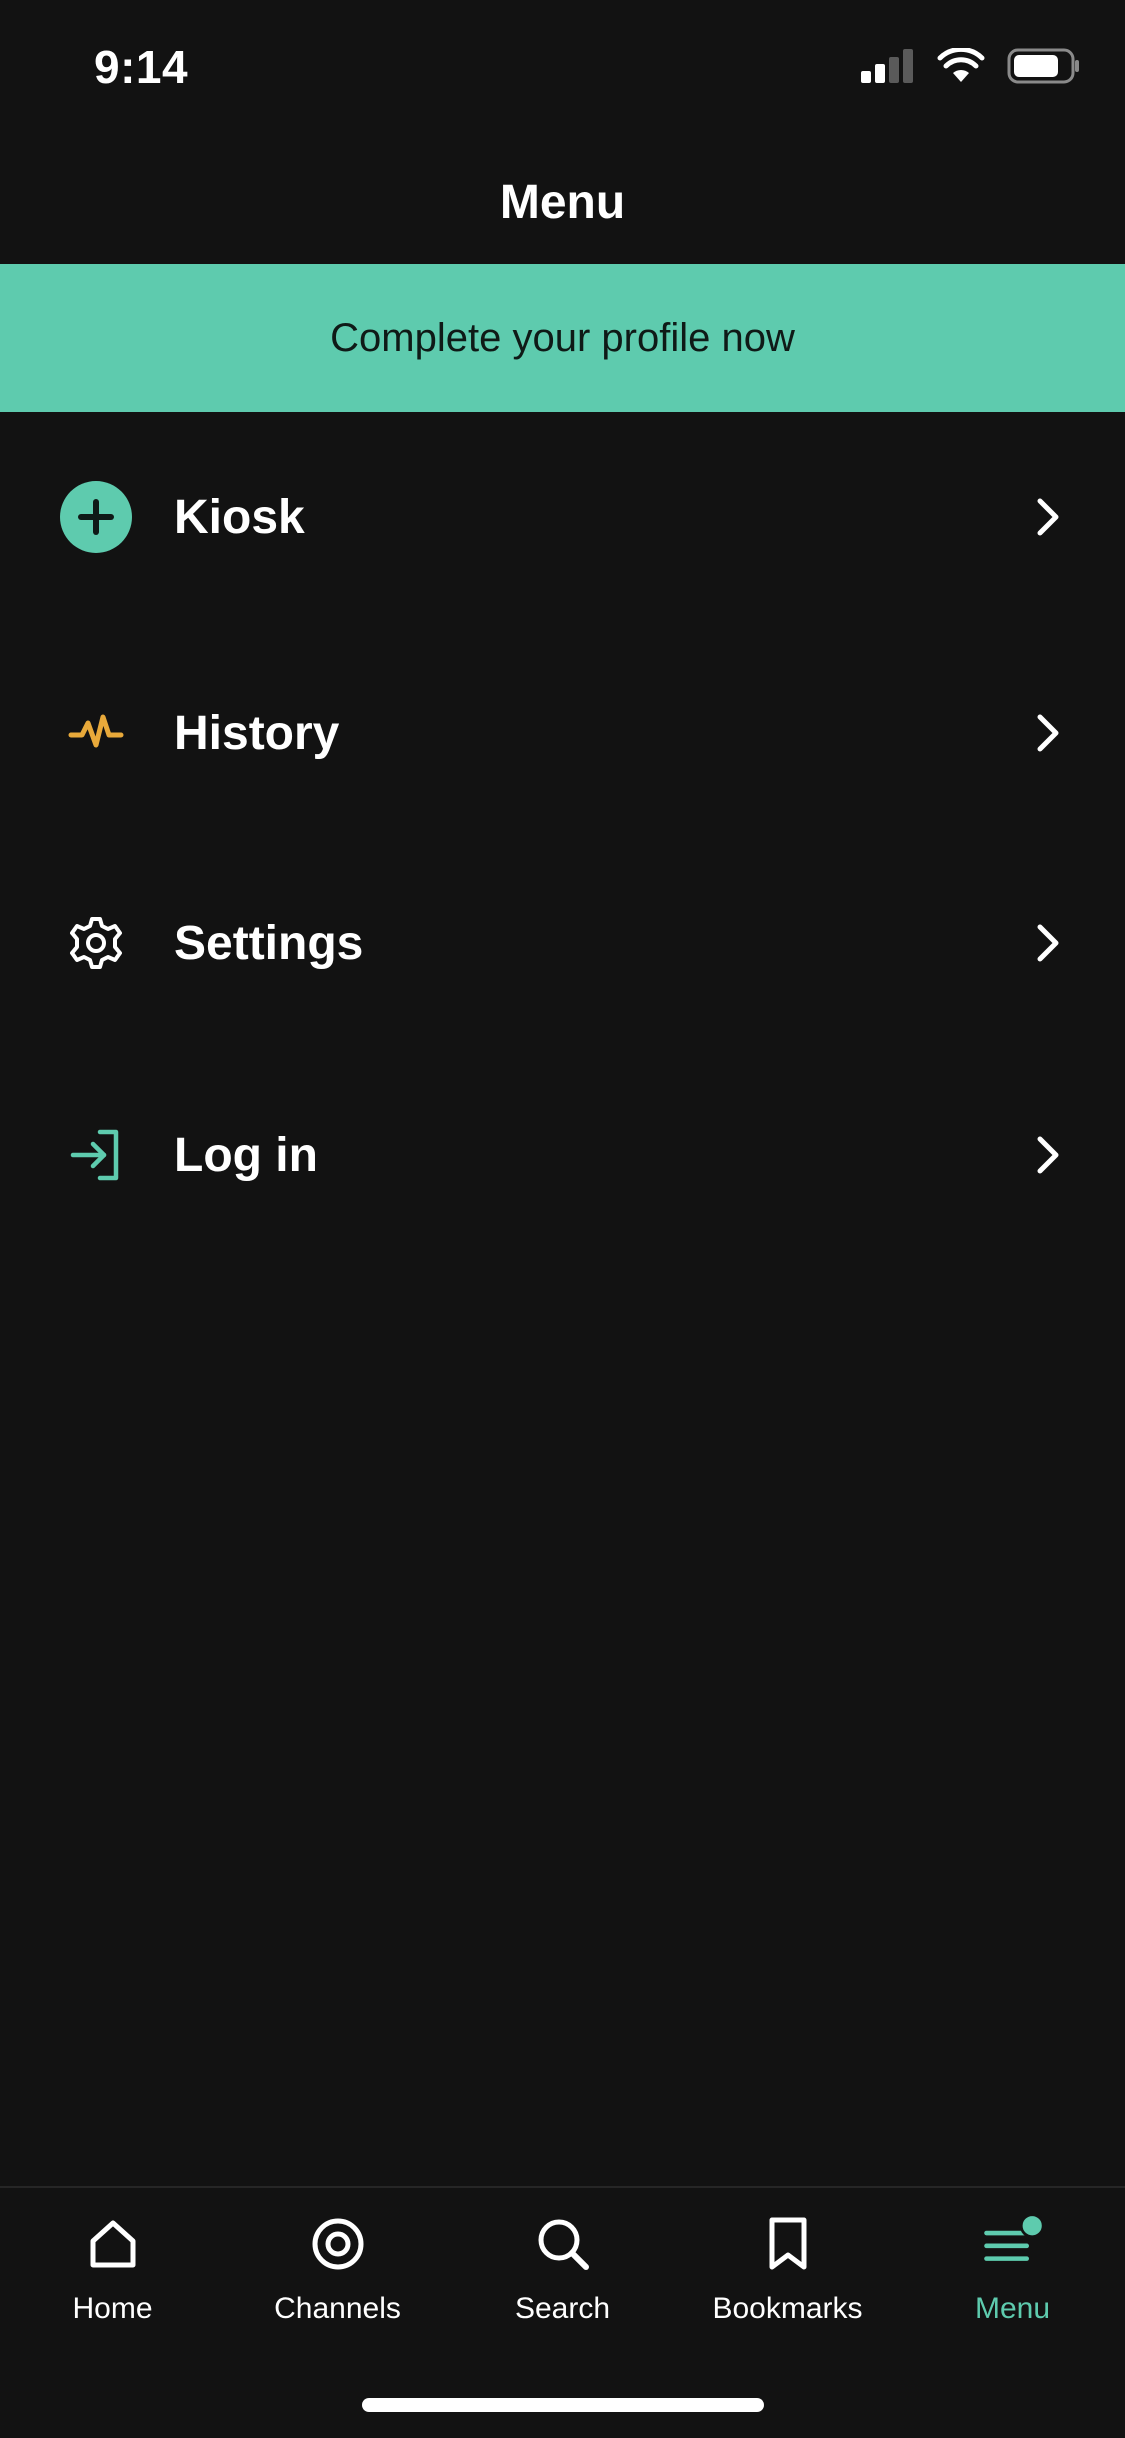 The image size is (1125, 2438). I want to click on banner-text: Complete your profile now, so click(562, 337).